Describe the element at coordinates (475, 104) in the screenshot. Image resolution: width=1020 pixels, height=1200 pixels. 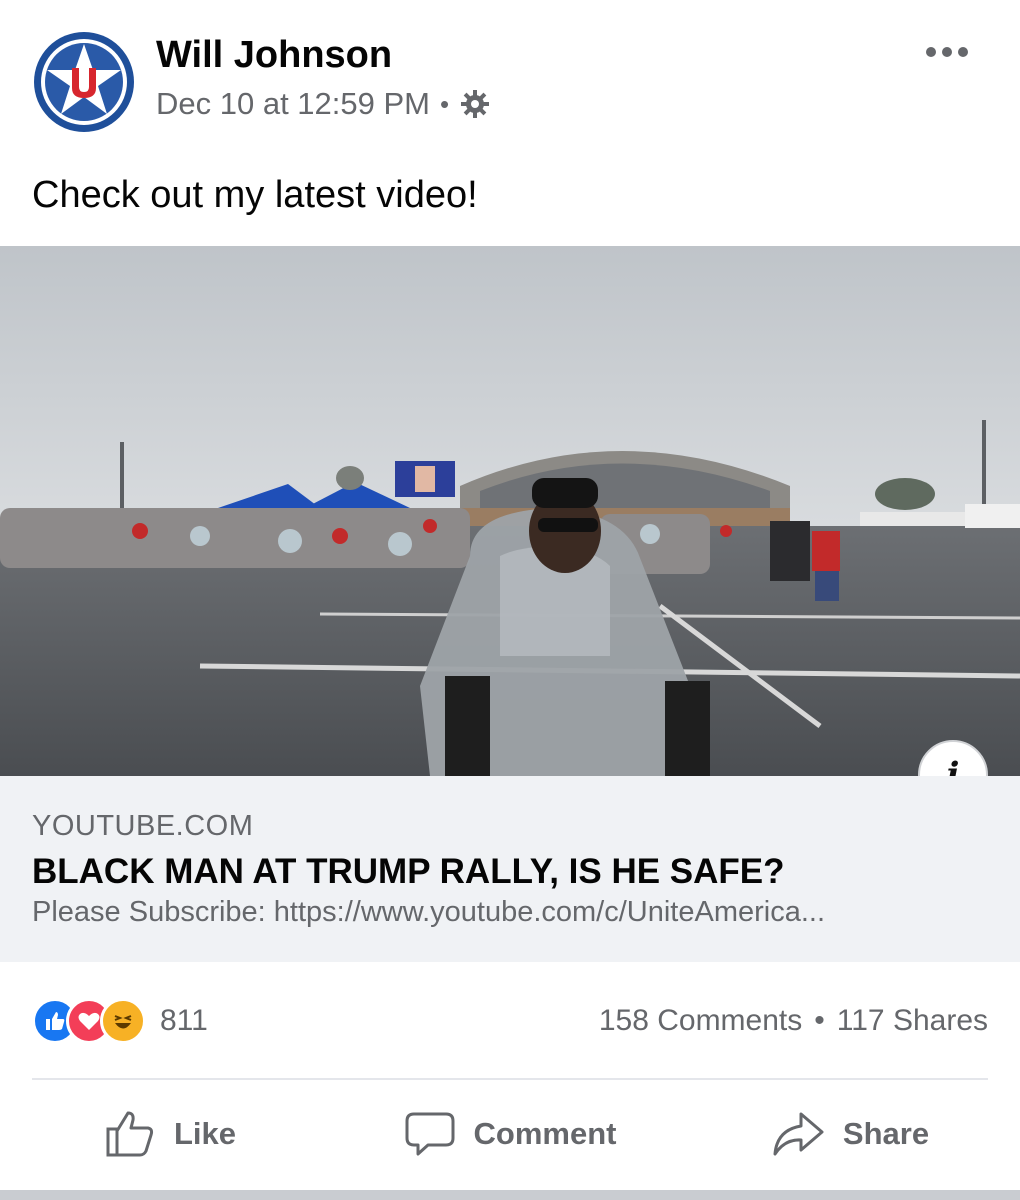
I see `gear-icon` at that location.